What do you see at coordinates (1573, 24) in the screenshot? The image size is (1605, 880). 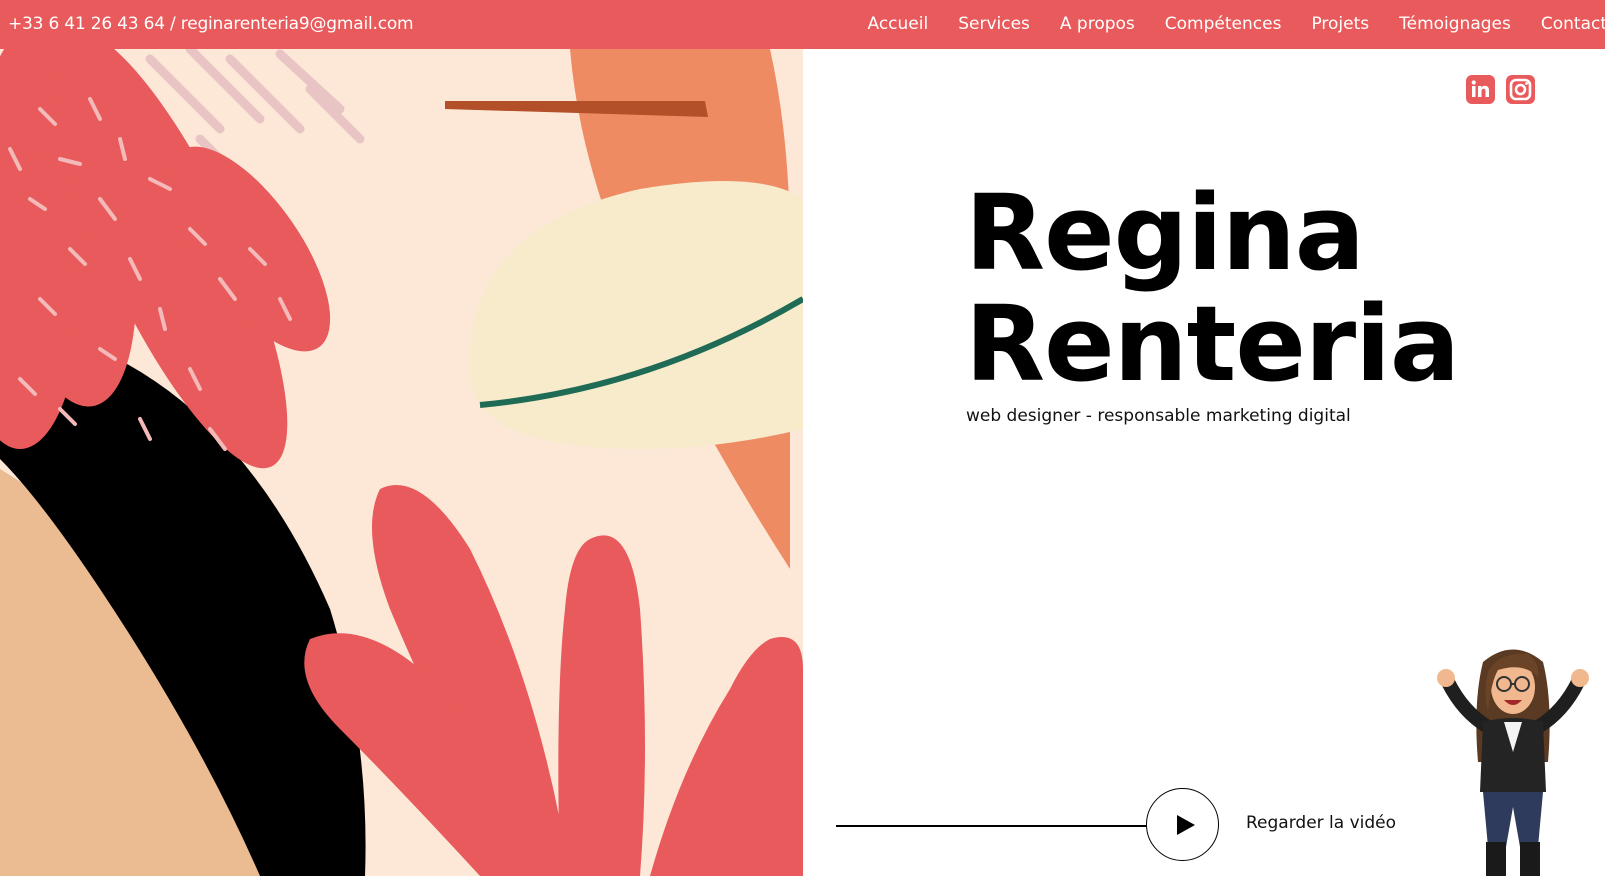 I see `nav-item-contact: Contact` at bounding box center [1573, 24].